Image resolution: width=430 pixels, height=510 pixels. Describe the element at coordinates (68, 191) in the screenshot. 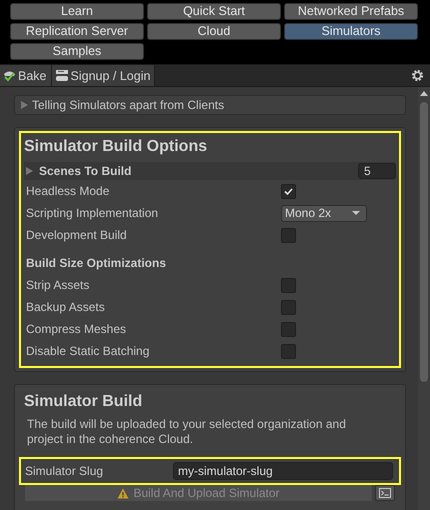

I see `field-label: Headless Mode` at that location.